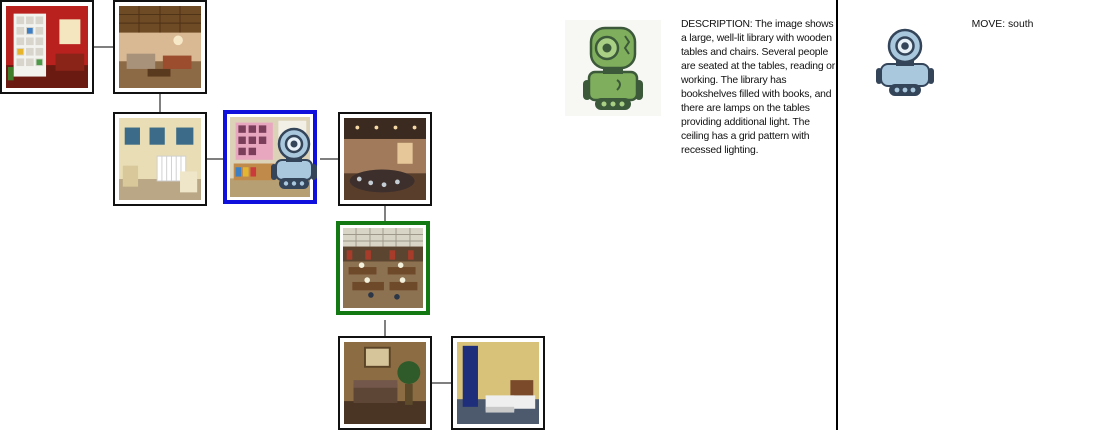  I want to click on panel-divider, so click(837, 215).